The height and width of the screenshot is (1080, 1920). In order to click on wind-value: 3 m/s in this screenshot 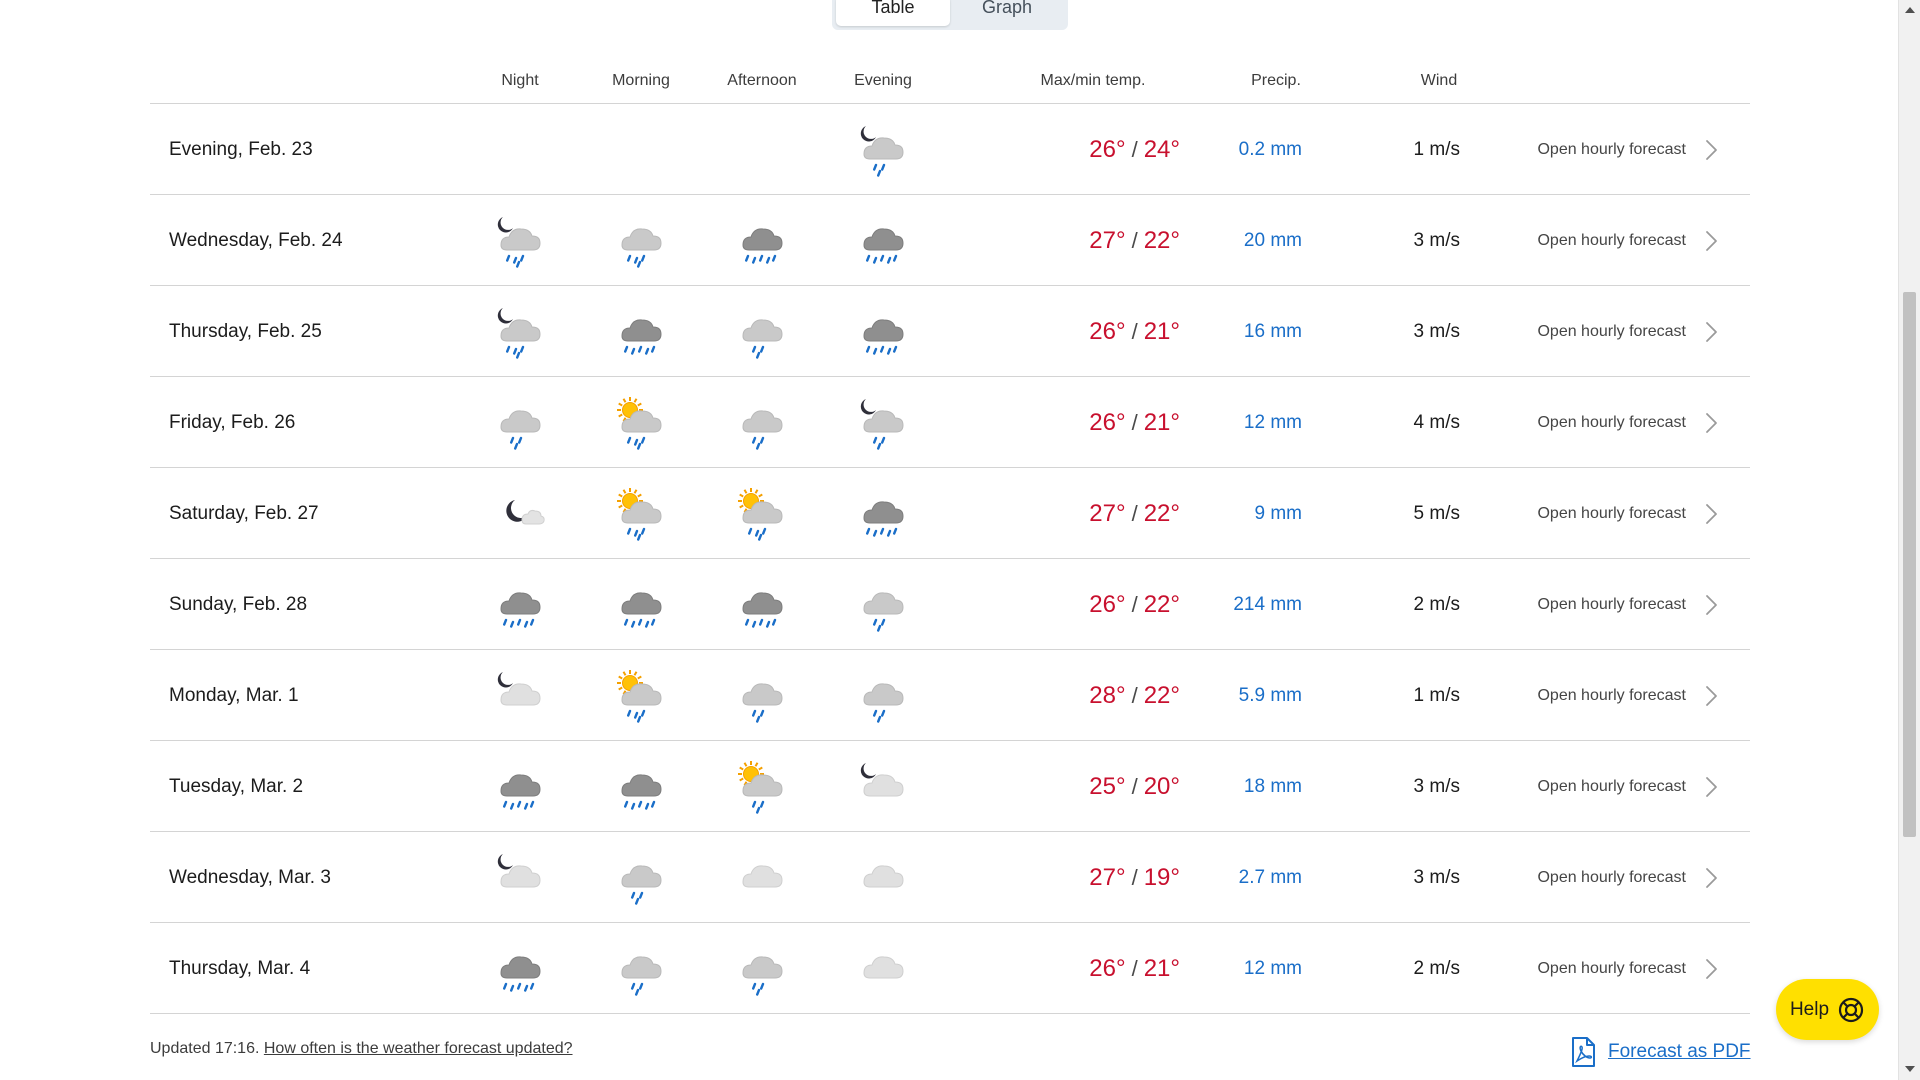, I will do `click(1436, 240)`.